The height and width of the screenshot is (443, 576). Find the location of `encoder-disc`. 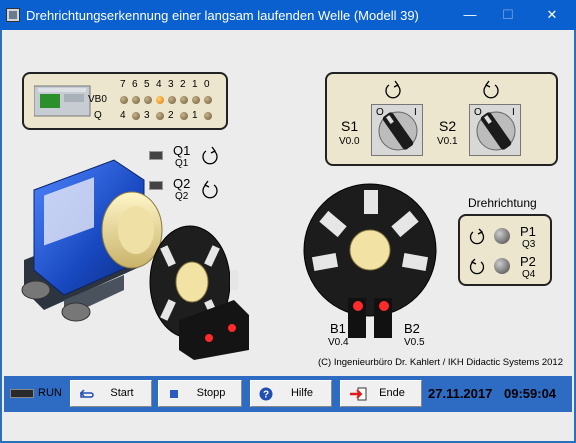

encoder-disc is located at coordinates (370, 260).